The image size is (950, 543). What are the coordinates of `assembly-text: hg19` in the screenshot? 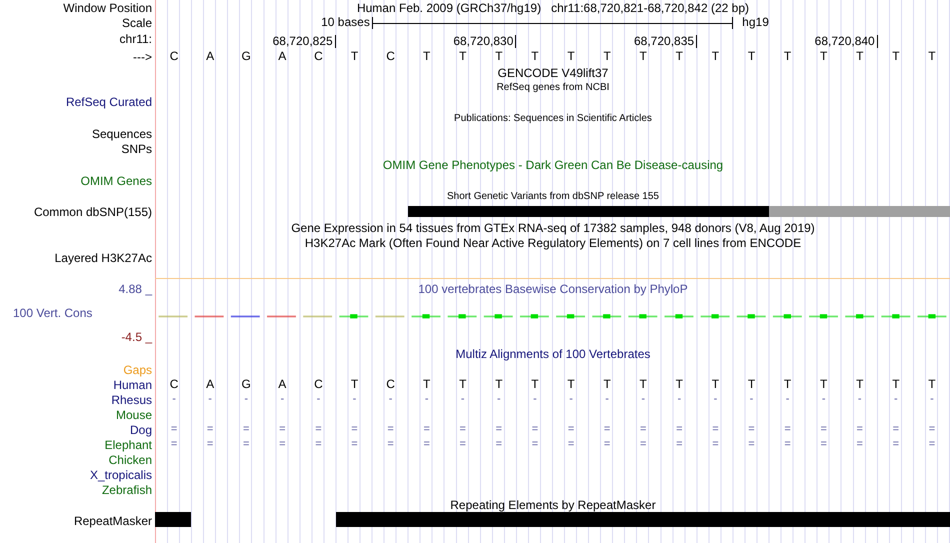 It's located at (755, 22).